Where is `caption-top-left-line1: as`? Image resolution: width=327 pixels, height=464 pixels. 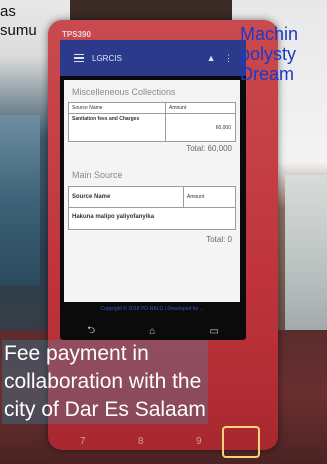
caption-top-left-line1: as is located at coordinates (8, 11).